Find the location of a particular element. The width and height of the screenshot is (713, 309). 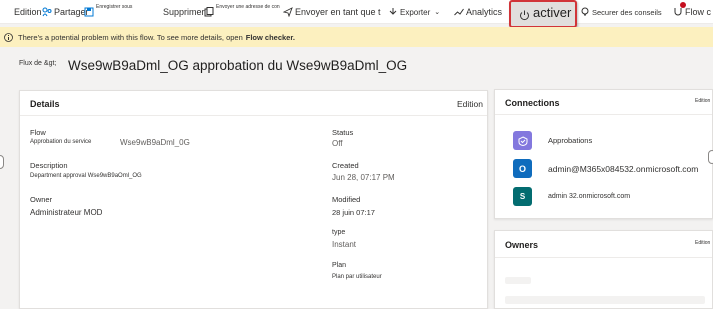

flow-value-name: Wse9wB9aDml_0G is located at coordinates (155, 142).